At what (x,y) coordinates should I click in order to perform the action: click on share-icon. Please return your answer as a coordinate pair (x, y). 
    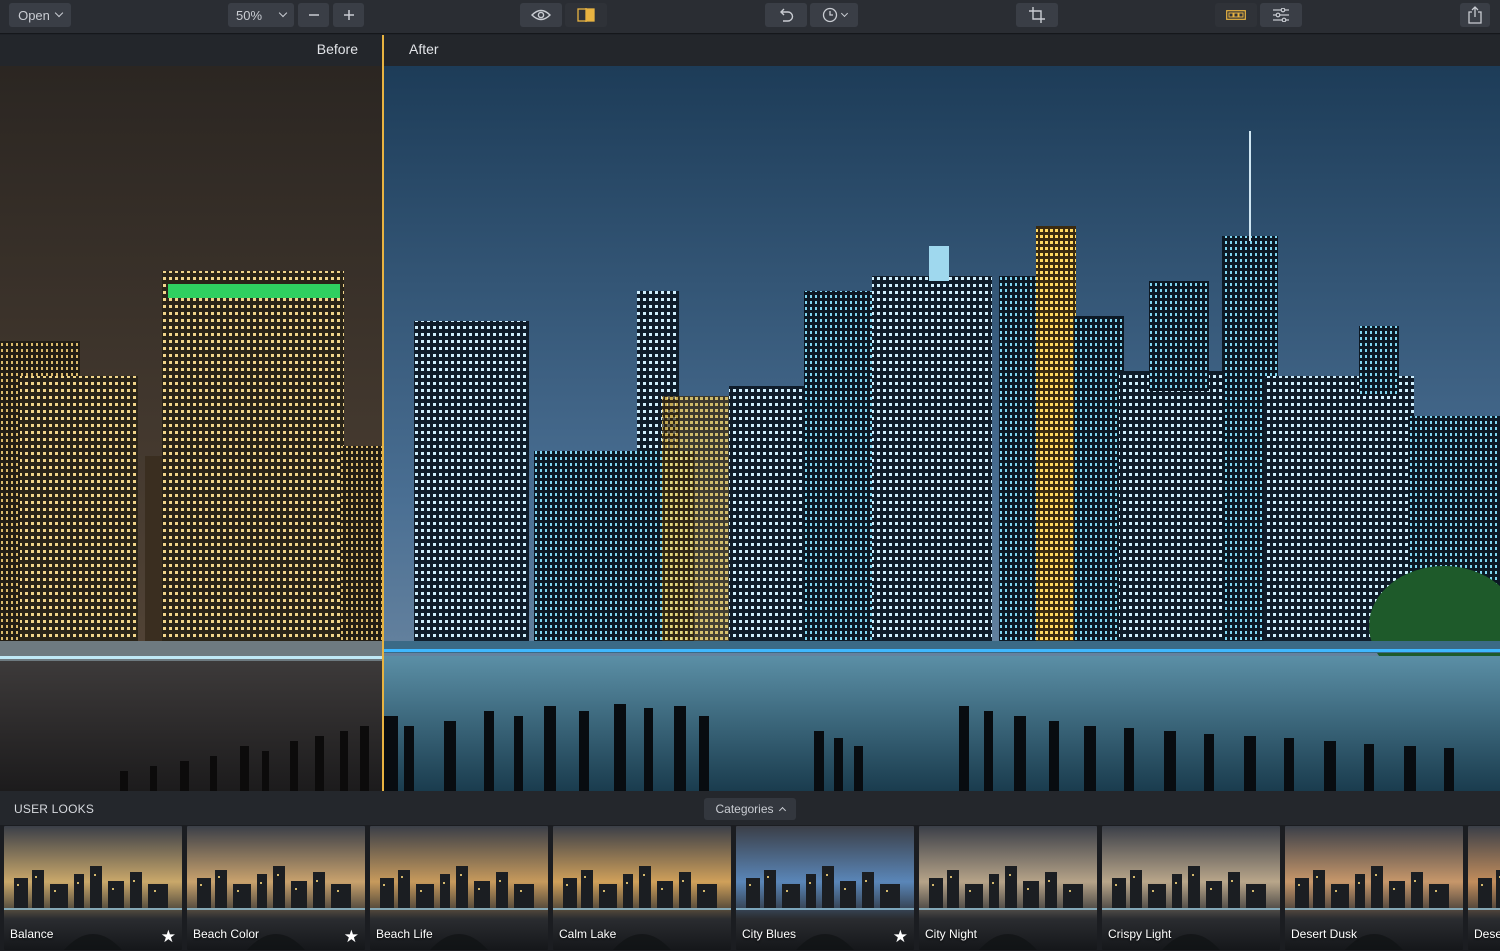
    Looking at the image, I should click on (1475, 15).